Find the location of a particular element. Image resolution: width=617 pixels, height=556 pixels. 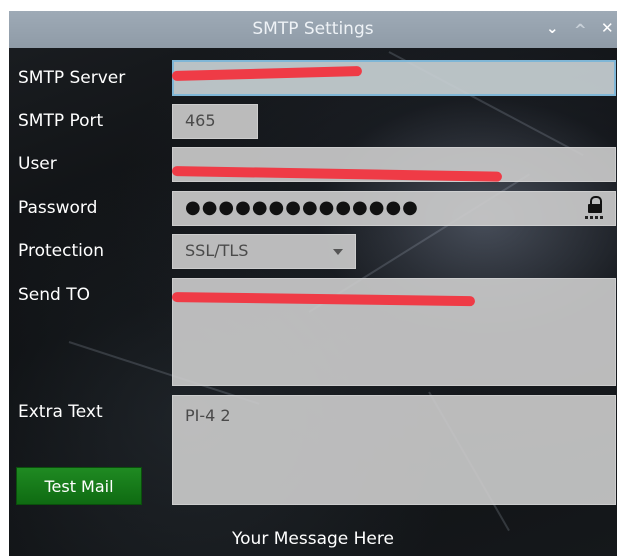

protection-select: SSL/TLS is located at coordinates (264, 251).